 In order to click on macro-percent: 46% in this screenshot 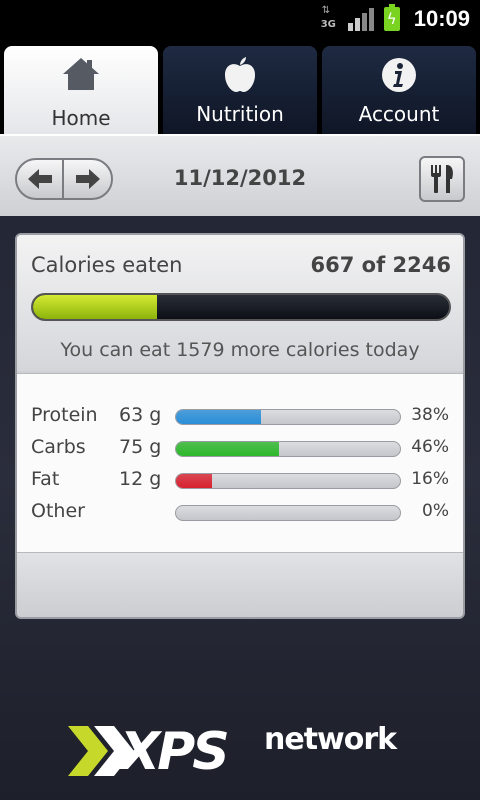, I will do `click(430, 447)`.